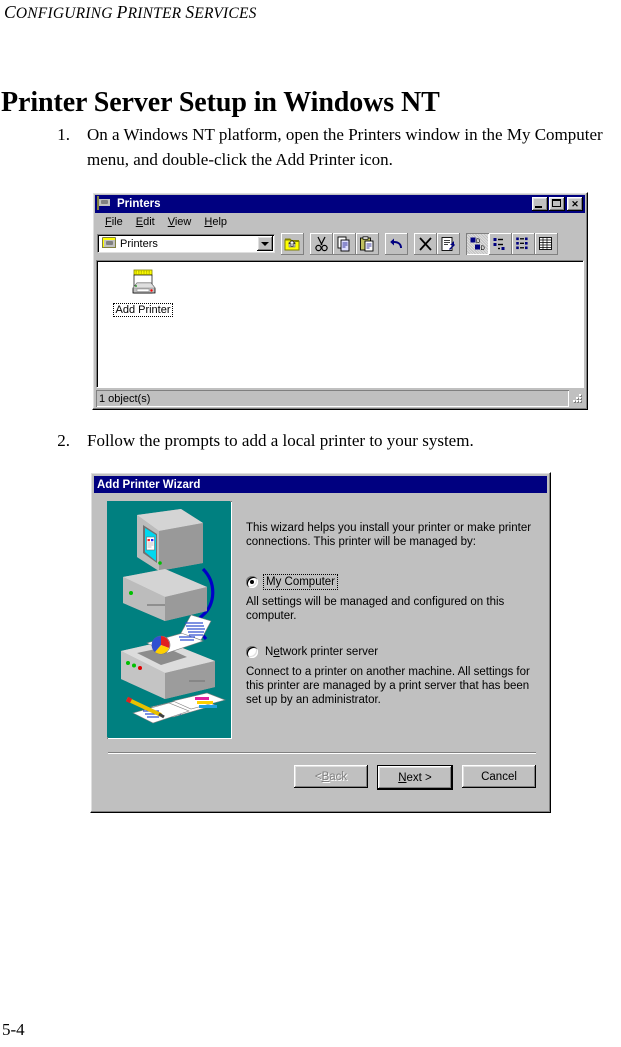 The image size is (621, 1047). Describe the element at coordinates (169, 620) in the screenshot. I see `printer-setup-illustration` at that location.